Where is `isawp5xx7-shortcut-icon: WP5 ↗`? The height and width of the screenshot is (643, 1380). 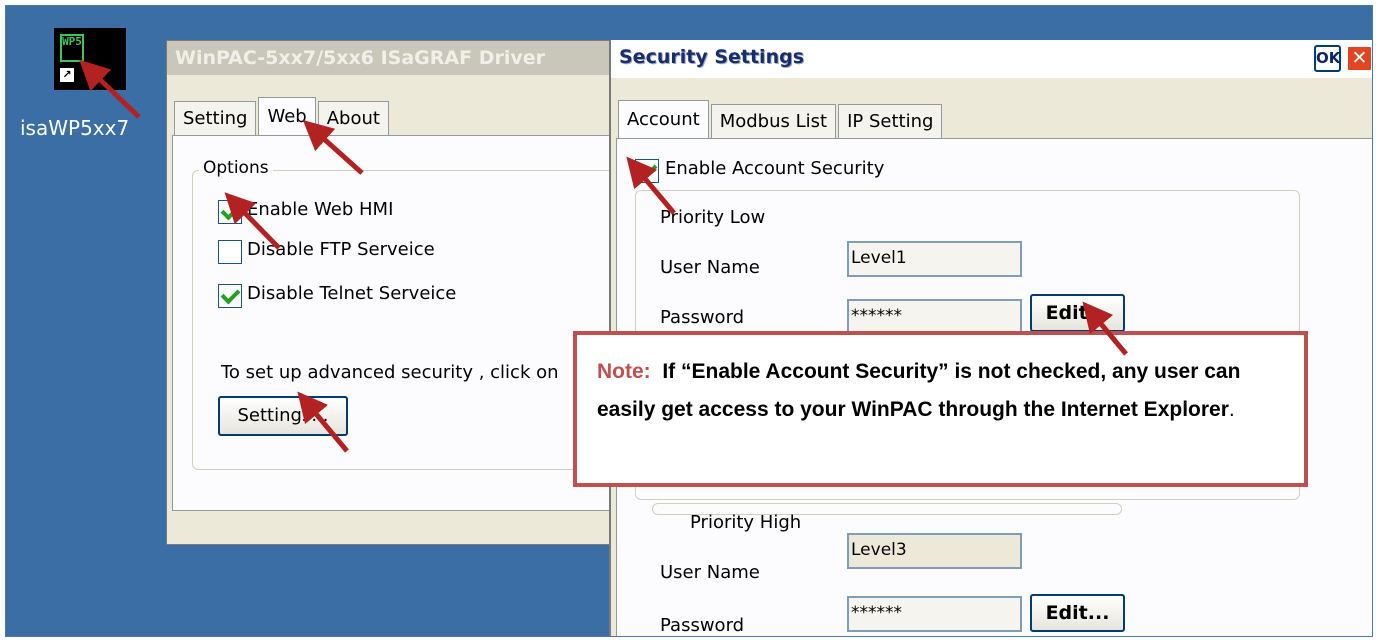 isawp5xx7-shortcut-icon: WP5 ↗ is located at coordinates (90, 59).